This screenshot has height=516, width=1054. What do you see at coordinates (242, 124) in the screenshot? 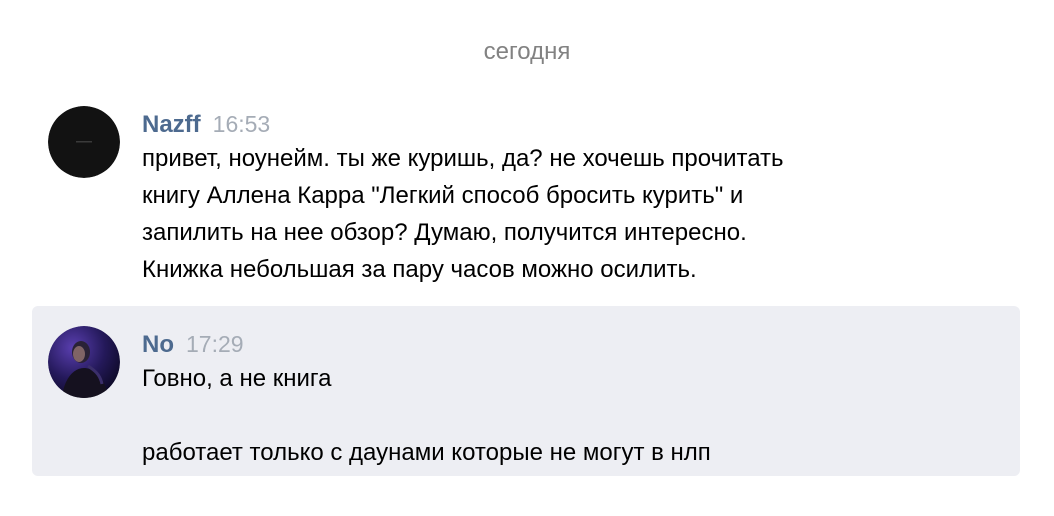
I see `message-time: 16:53` at bounding box center [242, 124].